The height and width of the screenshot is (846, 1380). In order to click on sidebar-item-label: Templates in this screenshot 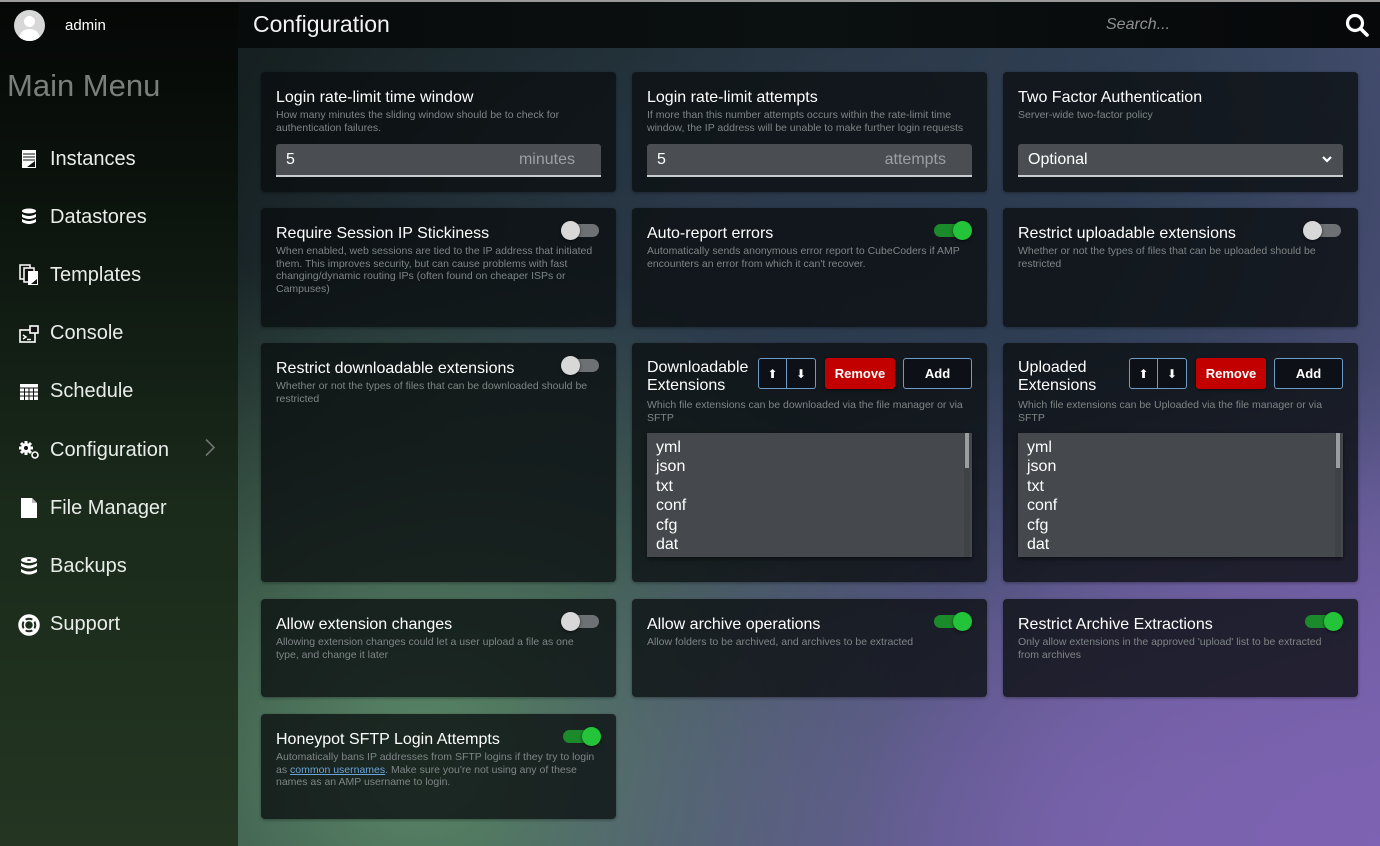, I will do `click(96, 274)`.